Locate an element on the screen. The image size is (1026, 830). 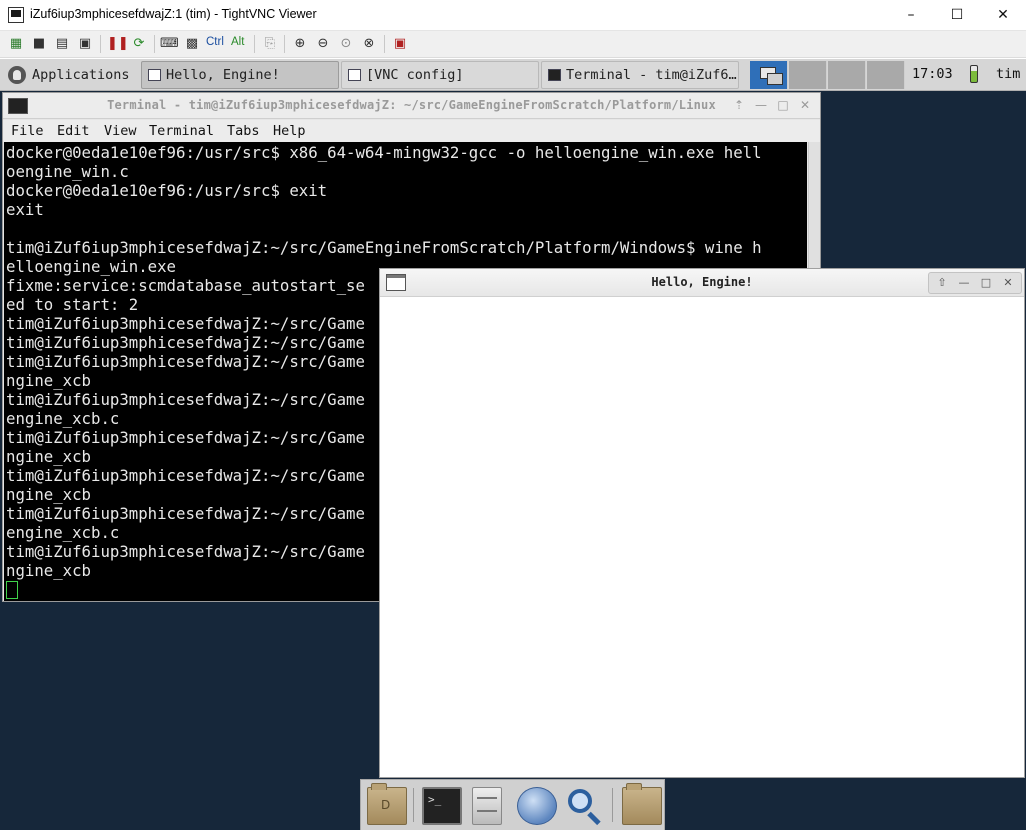
applications-menu-button: Applications is located at coordinates (70, 75).